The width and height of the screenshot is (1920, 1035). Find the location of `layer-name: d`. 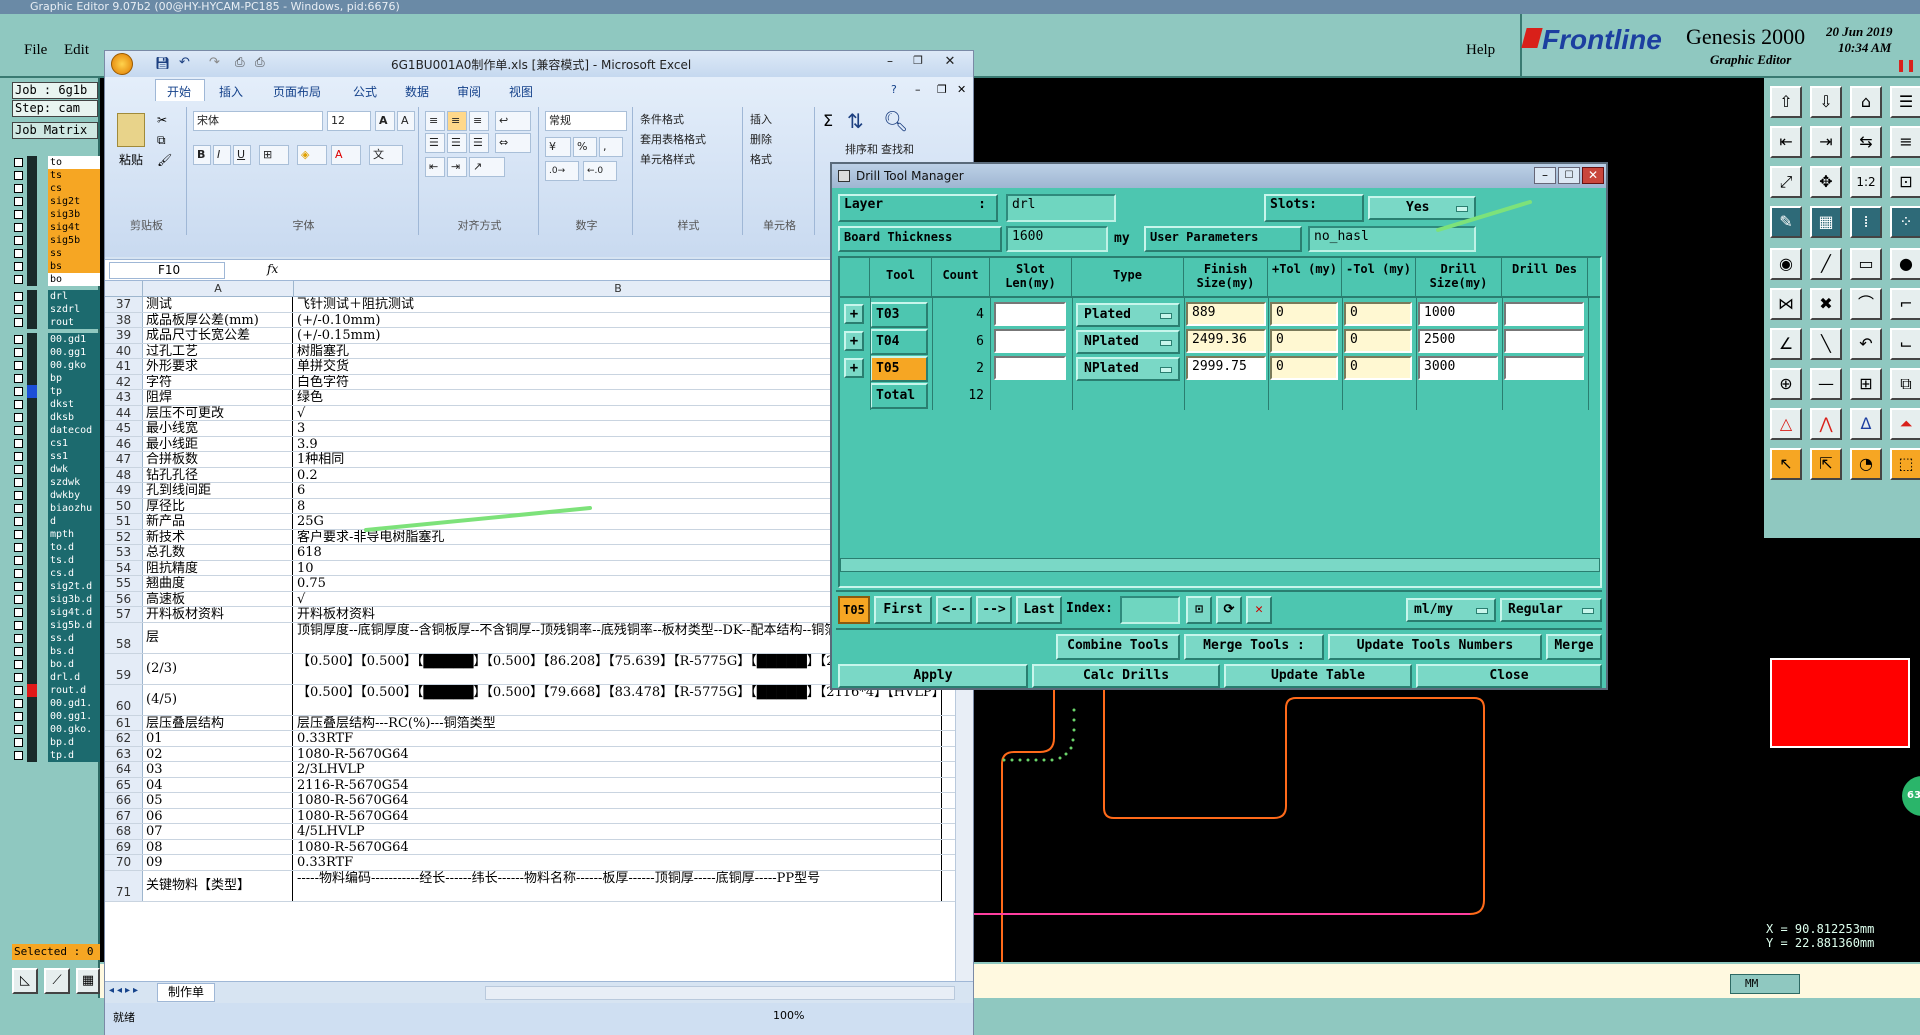

layer-name: d is located at coordinates (74, 521).